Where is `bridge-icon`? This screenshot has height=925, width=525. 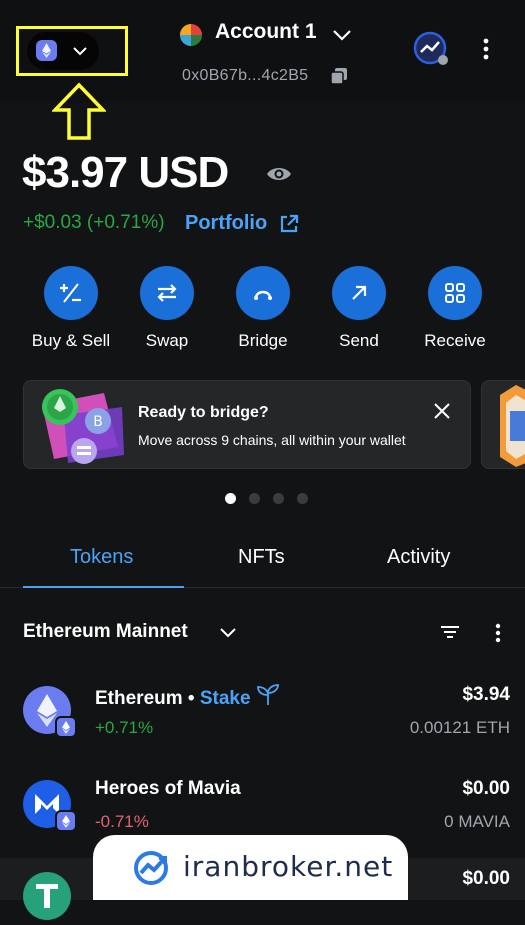
bridge-icon is located at coordinates (263, 295).